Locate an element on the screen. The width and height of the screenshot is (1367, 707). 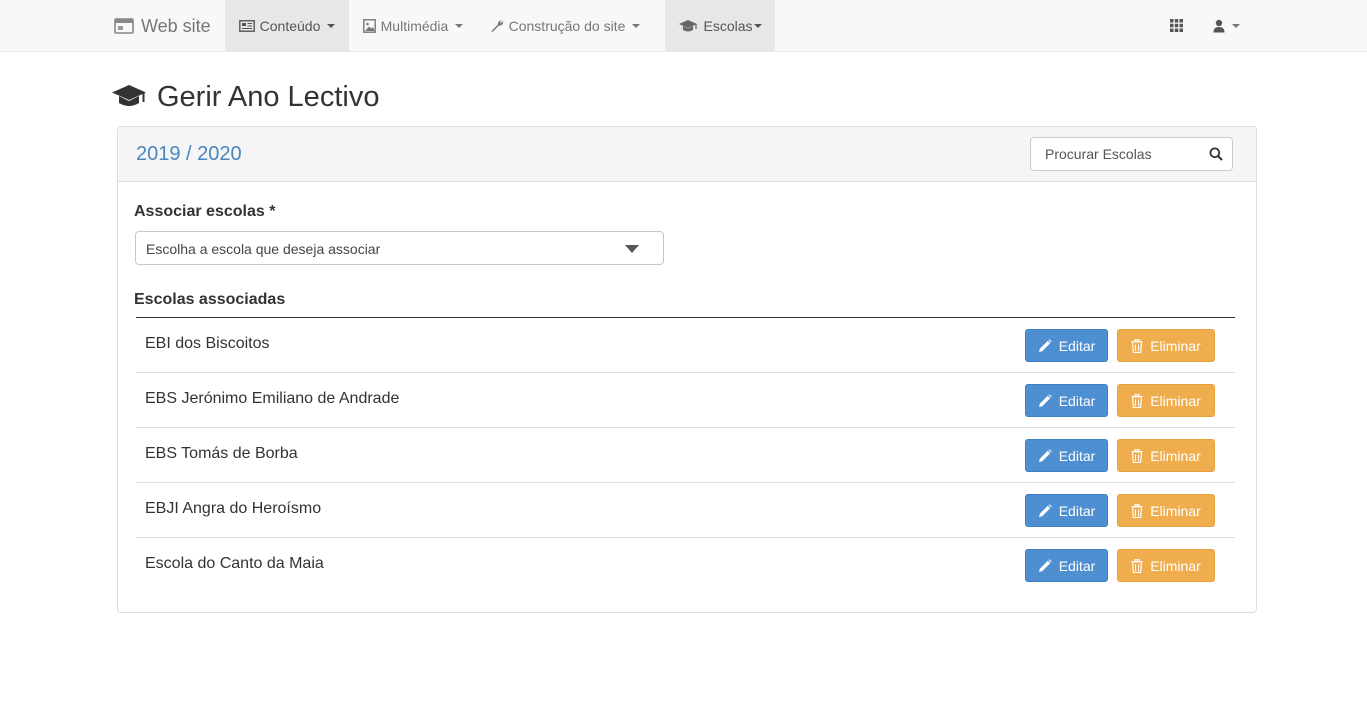
page-title-text: Gerir Ano Lectivo is located at coordinates (268, 96).